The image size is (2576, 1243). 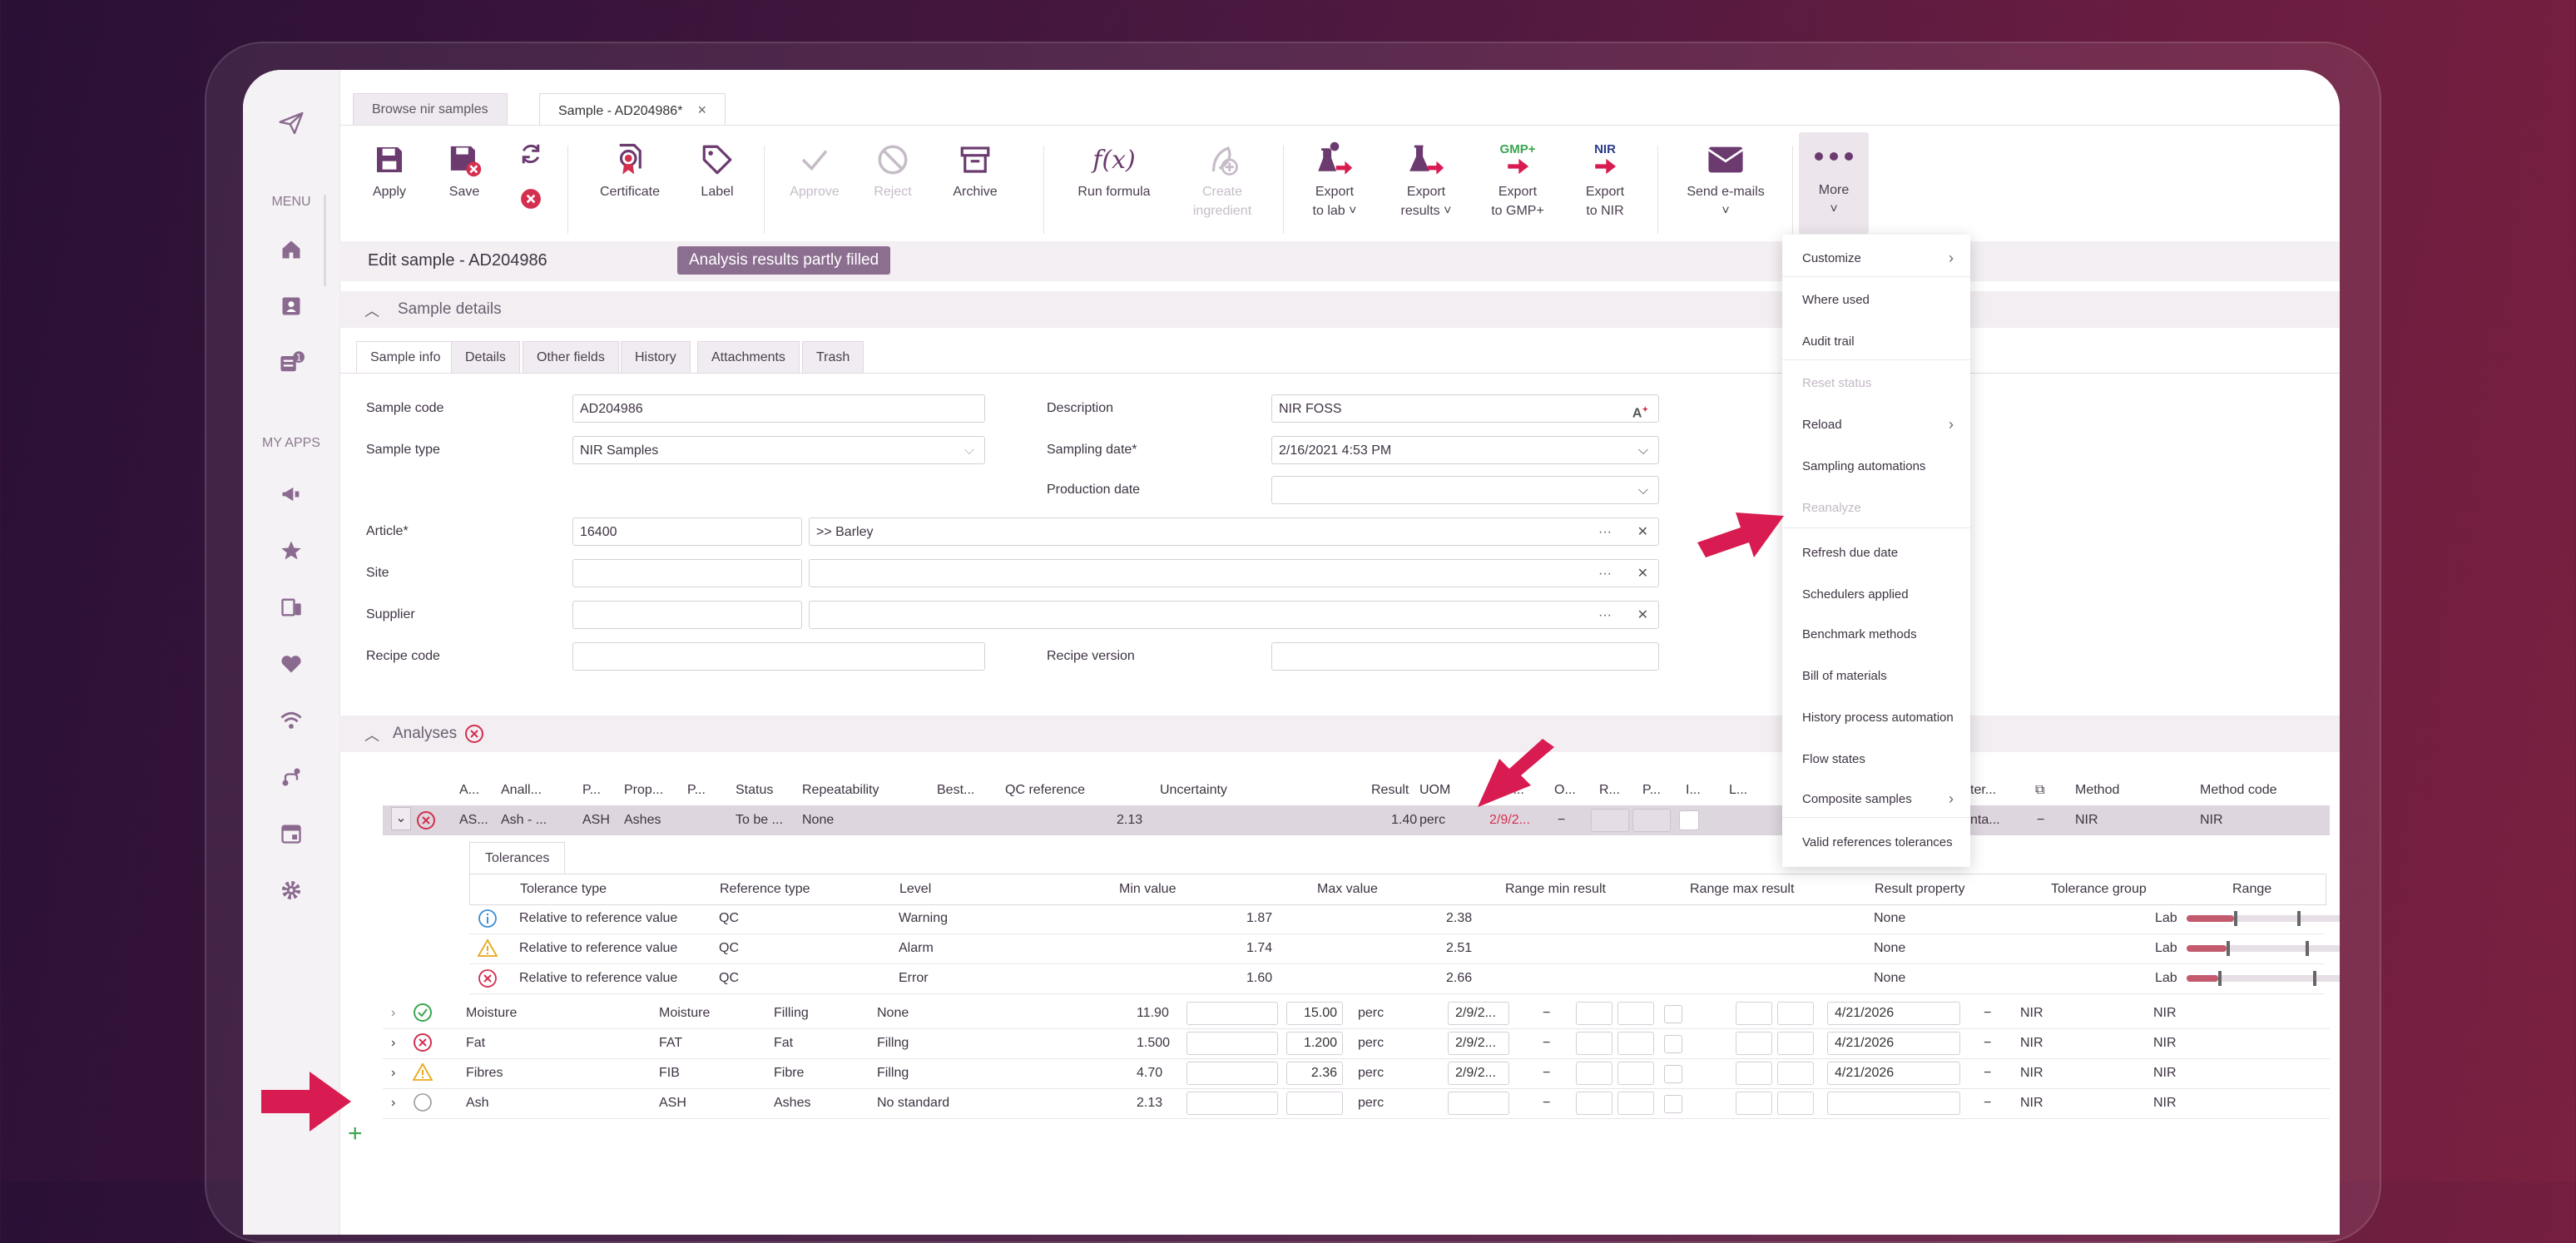 What do you see at coordinates (1114, 169) in the screenshot?
I see `run-formula-button: f(x) Run formula` at bounding box center [1114, 169].